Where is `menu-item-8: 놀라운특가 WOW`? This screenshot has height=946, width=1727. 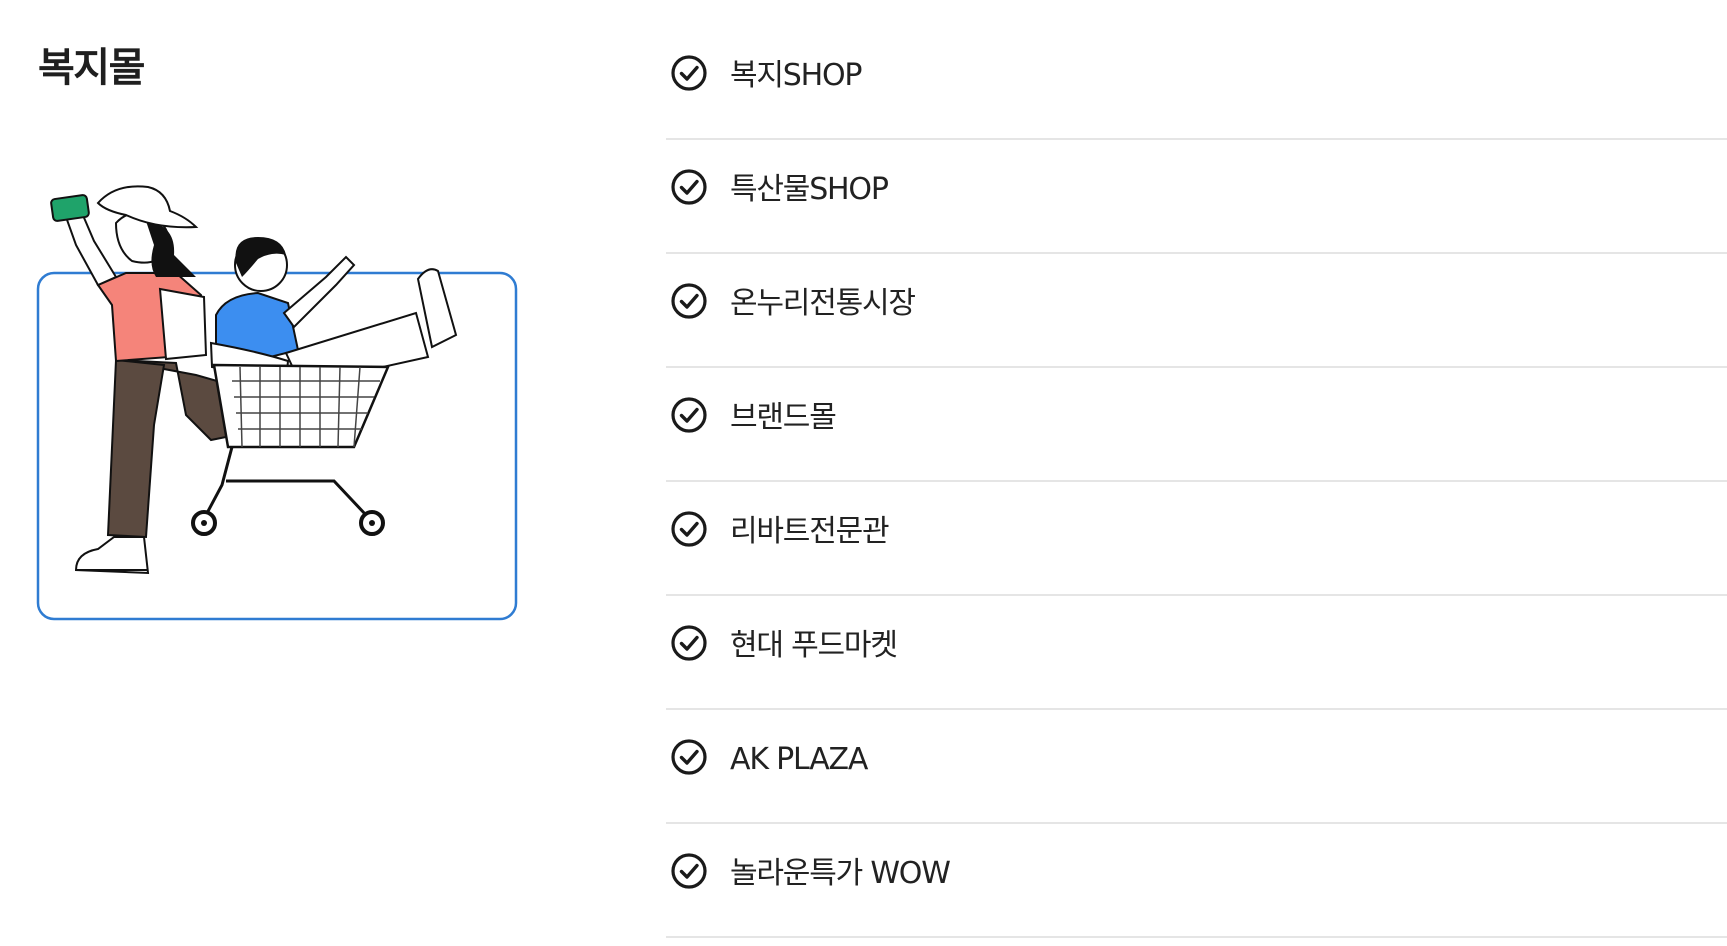
menu-item-8: 놀라운특가 WOW is located at coordinates (1196, 881).